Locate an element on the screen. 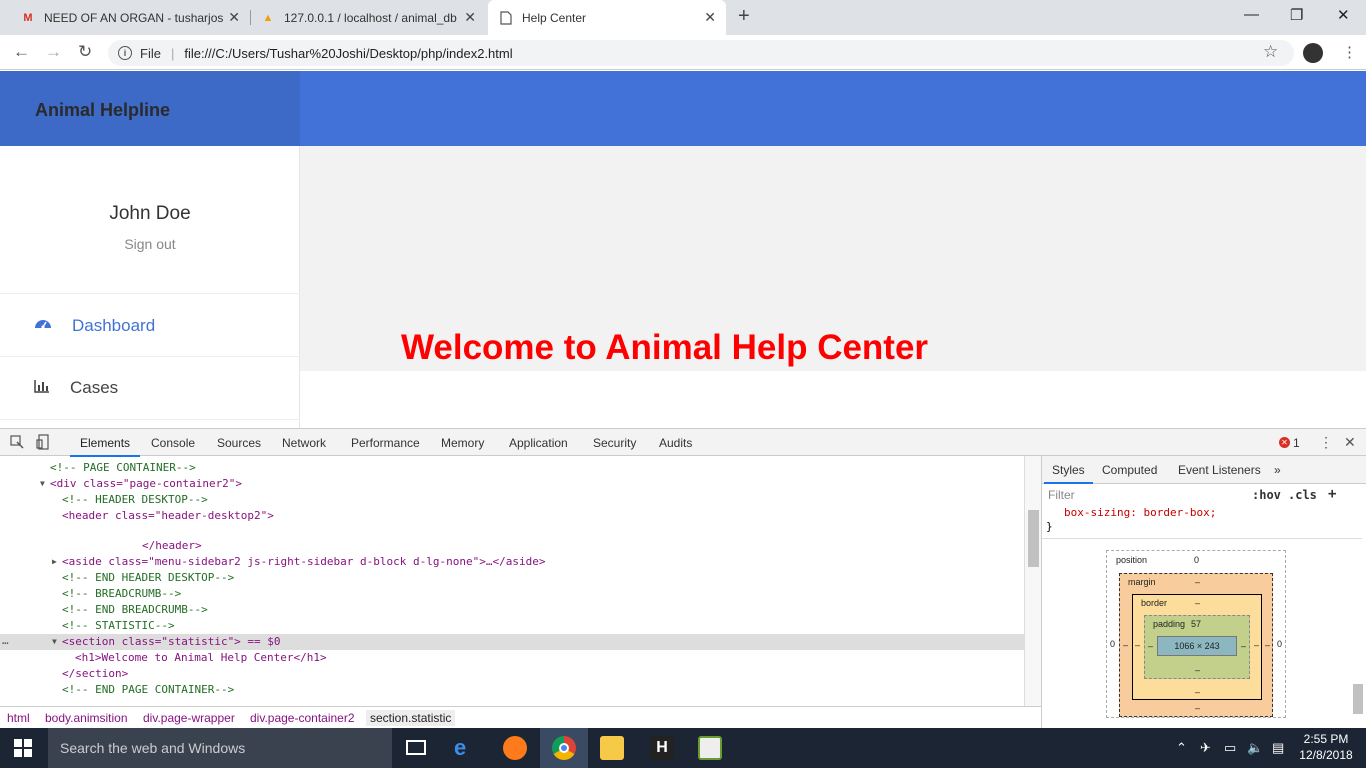  close-window-icon: ✕ is located at coordinates (1343, 15).